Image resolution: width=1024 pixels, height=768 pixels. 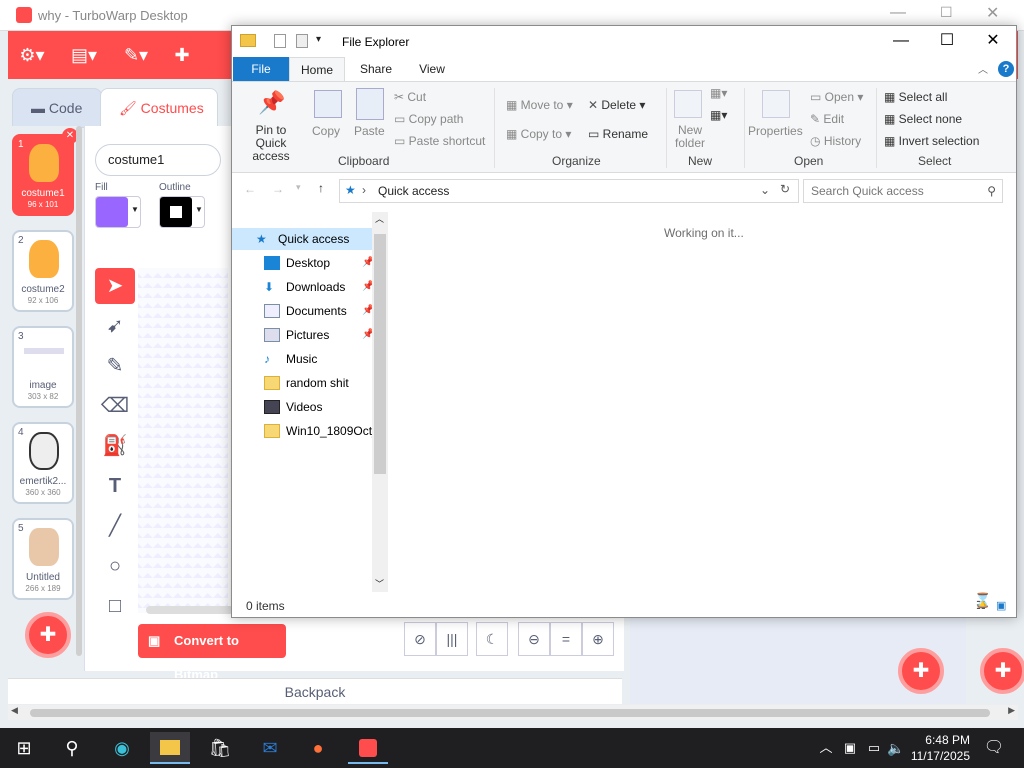 What do you see at coordinates (1001, 605) in the screenshot?
I see `large-icons-view-icon: ▣` at bounding box center [1001, 605].